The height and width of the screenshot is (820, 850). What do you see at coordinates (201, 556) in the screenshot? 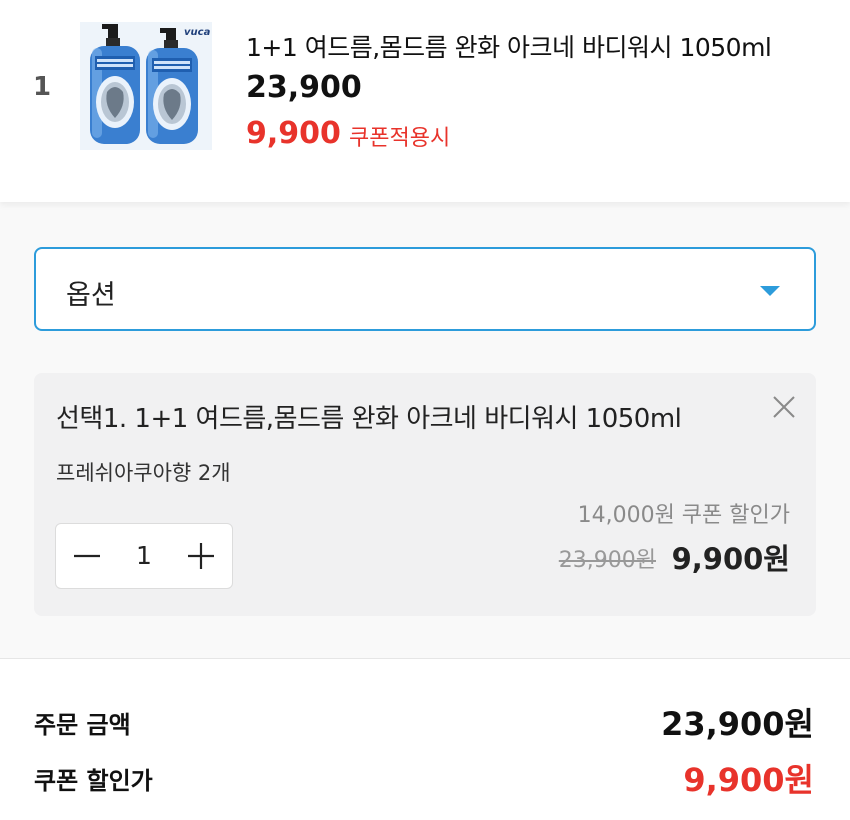
I see `plus-icon` at bounding box center [201, 556].